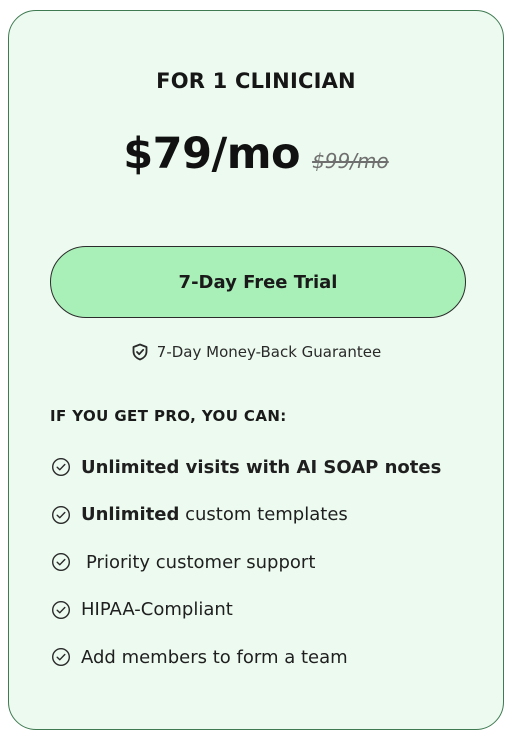 The width and height of the screenshot is (507, 730). What do you see at coordinates (214, 514) in the screenshot?
I see `feature-text: Unlimited custom templates` at bounding box center [214, 514].